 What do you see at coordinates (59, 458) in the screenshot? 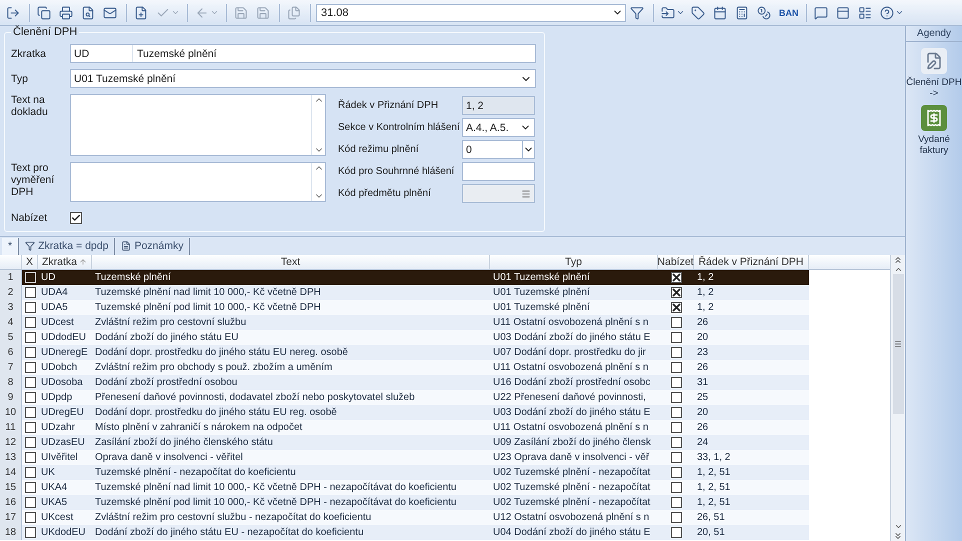
I see `table-cell-text: UIvěřitel` at bounding box center [59, 458].